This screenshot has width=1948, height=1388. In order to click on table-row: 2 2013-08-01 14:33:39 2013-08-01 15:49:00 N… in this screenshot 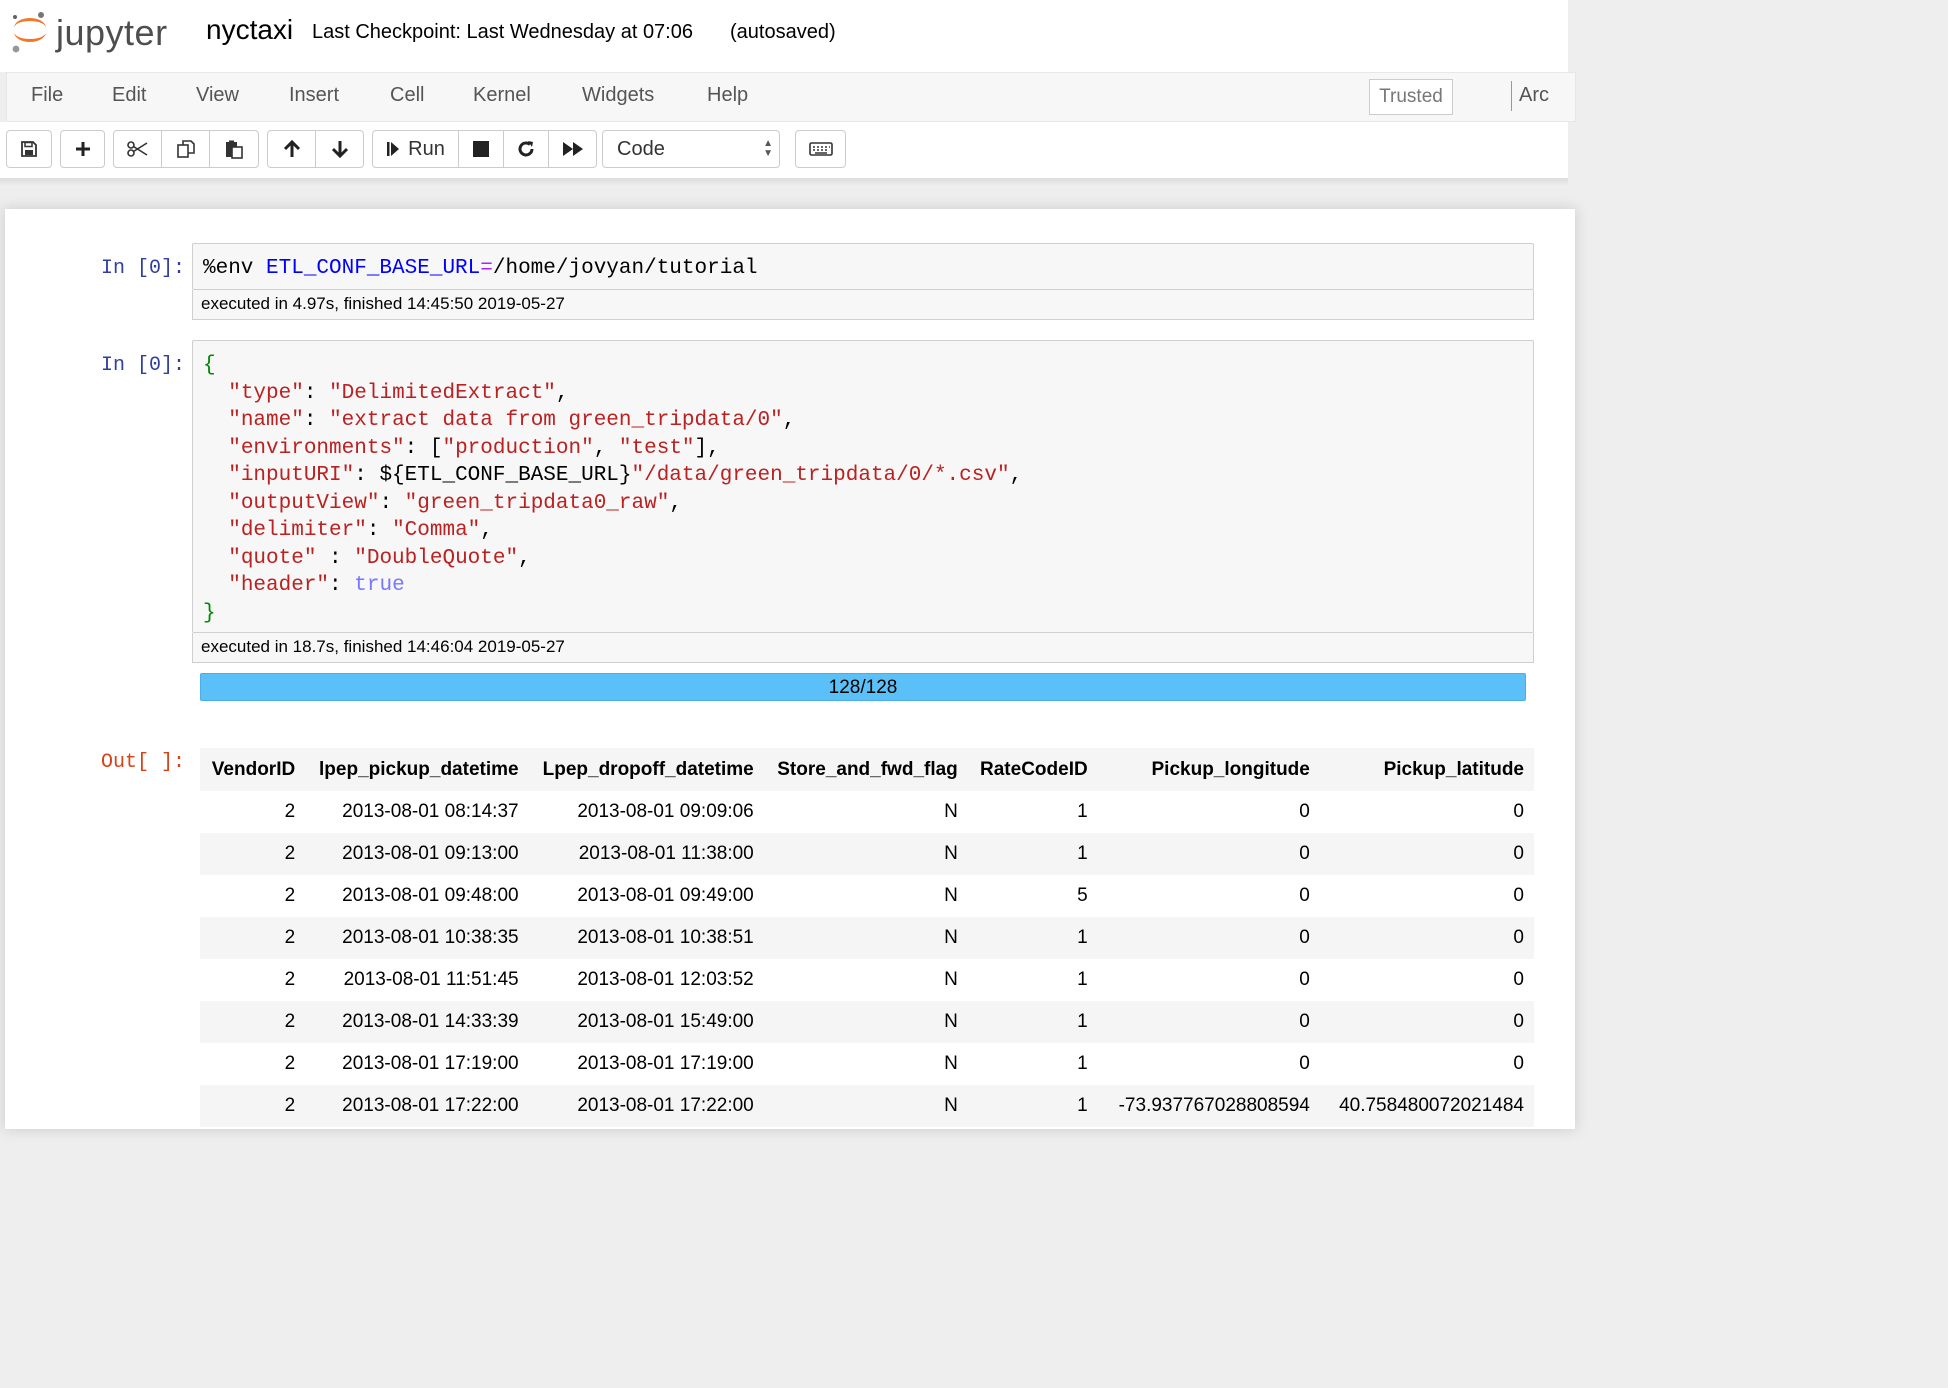, I will do `click(867, 1022)`.